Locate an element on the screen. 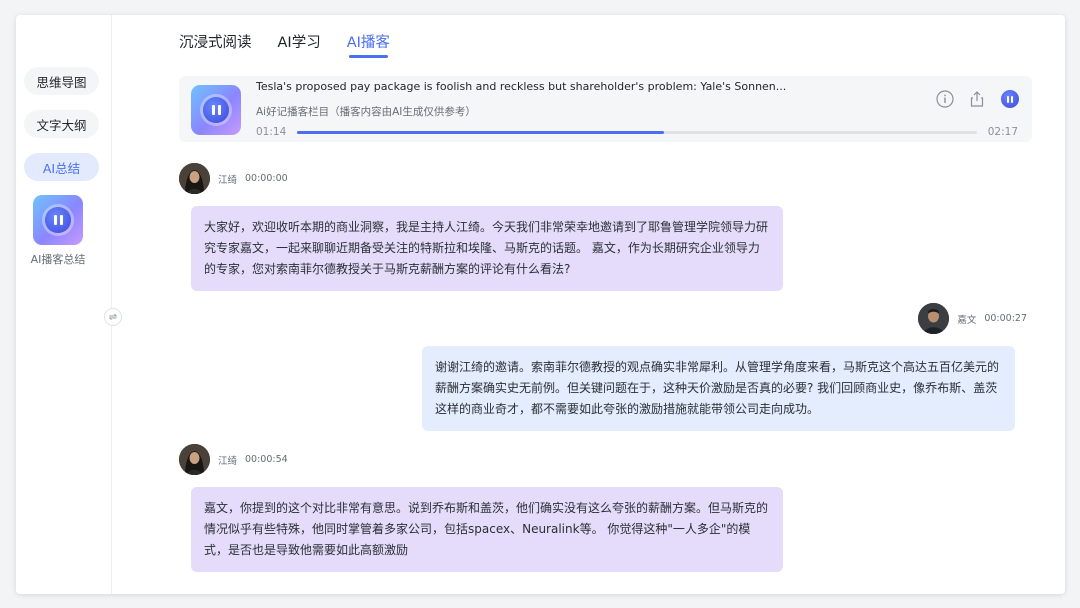 This screenshot has width=1080, height=608. podcast-summary-label: AI播客总结 is located at coordinates (58, 259).